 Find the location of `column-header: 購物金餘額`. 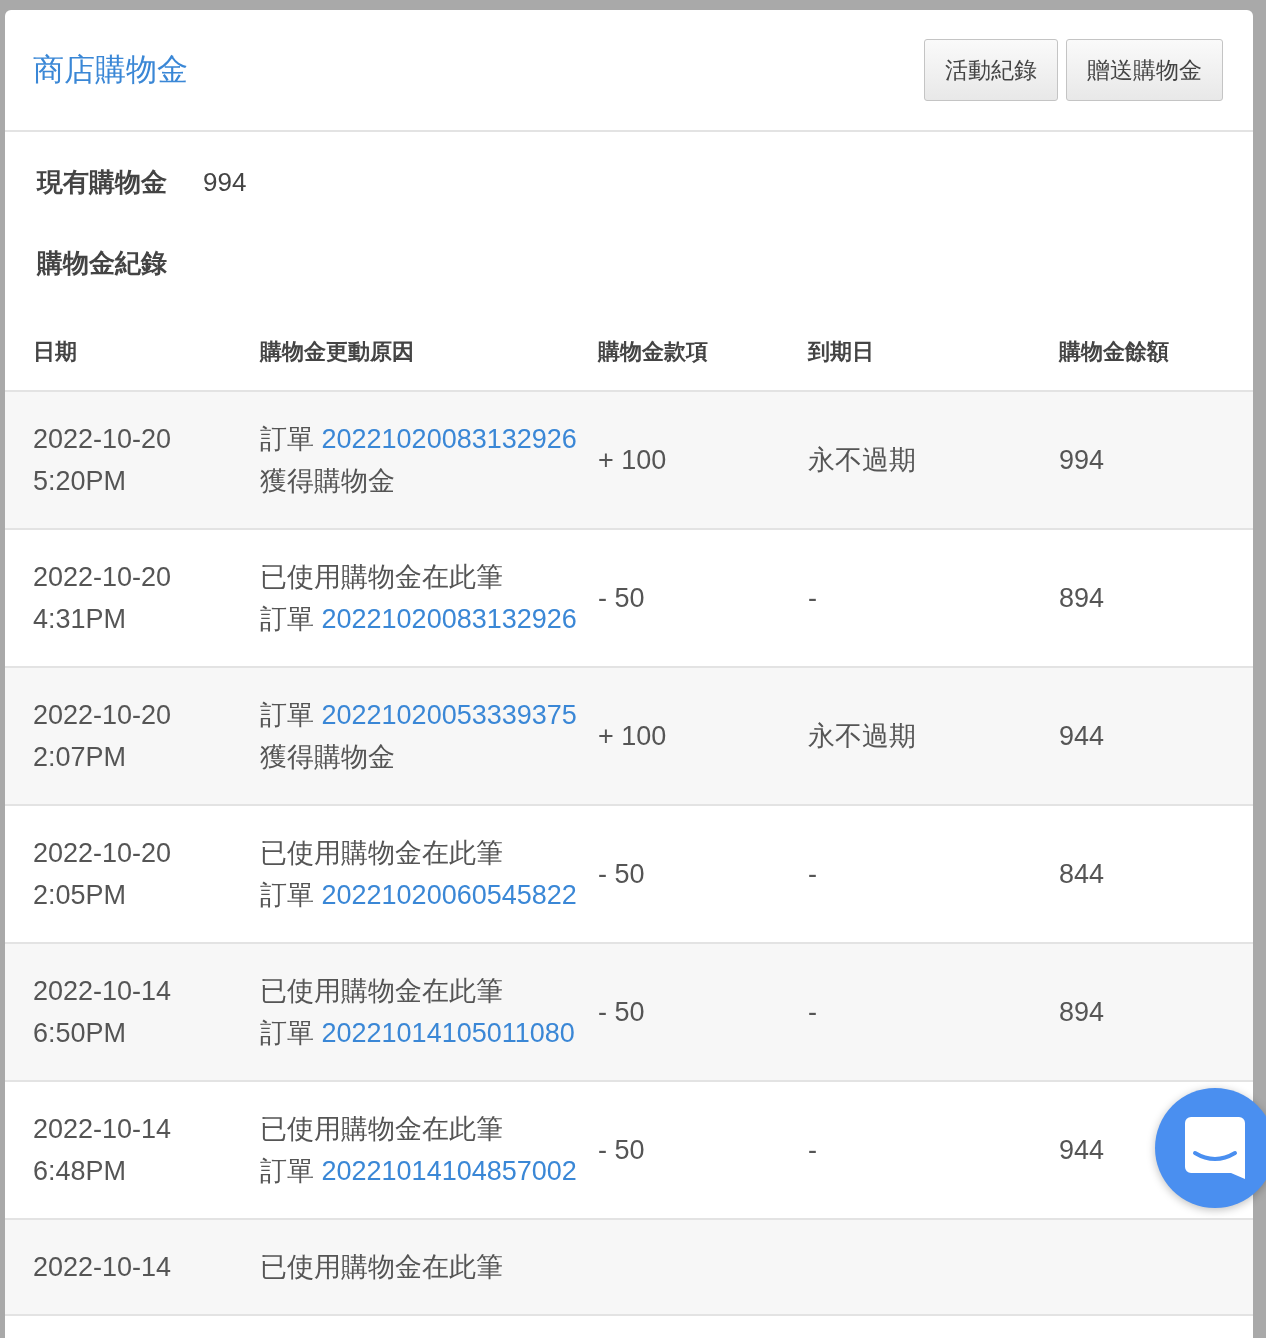

column-header: 購物金餘額 is located at coordinates (1114, 351).